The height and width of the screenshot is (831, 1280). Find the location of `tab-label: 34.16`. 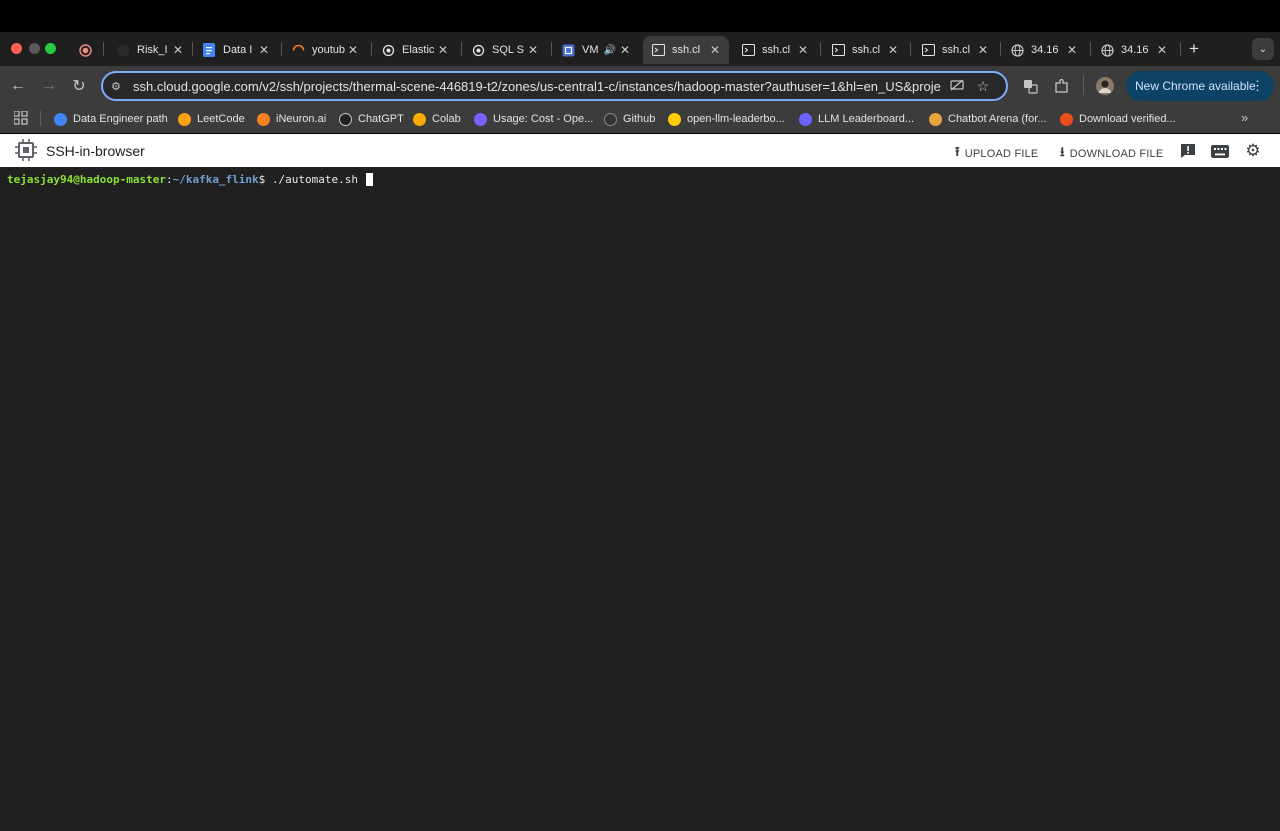

tab-label: 34.16 is located at coordinates (1135, 50).